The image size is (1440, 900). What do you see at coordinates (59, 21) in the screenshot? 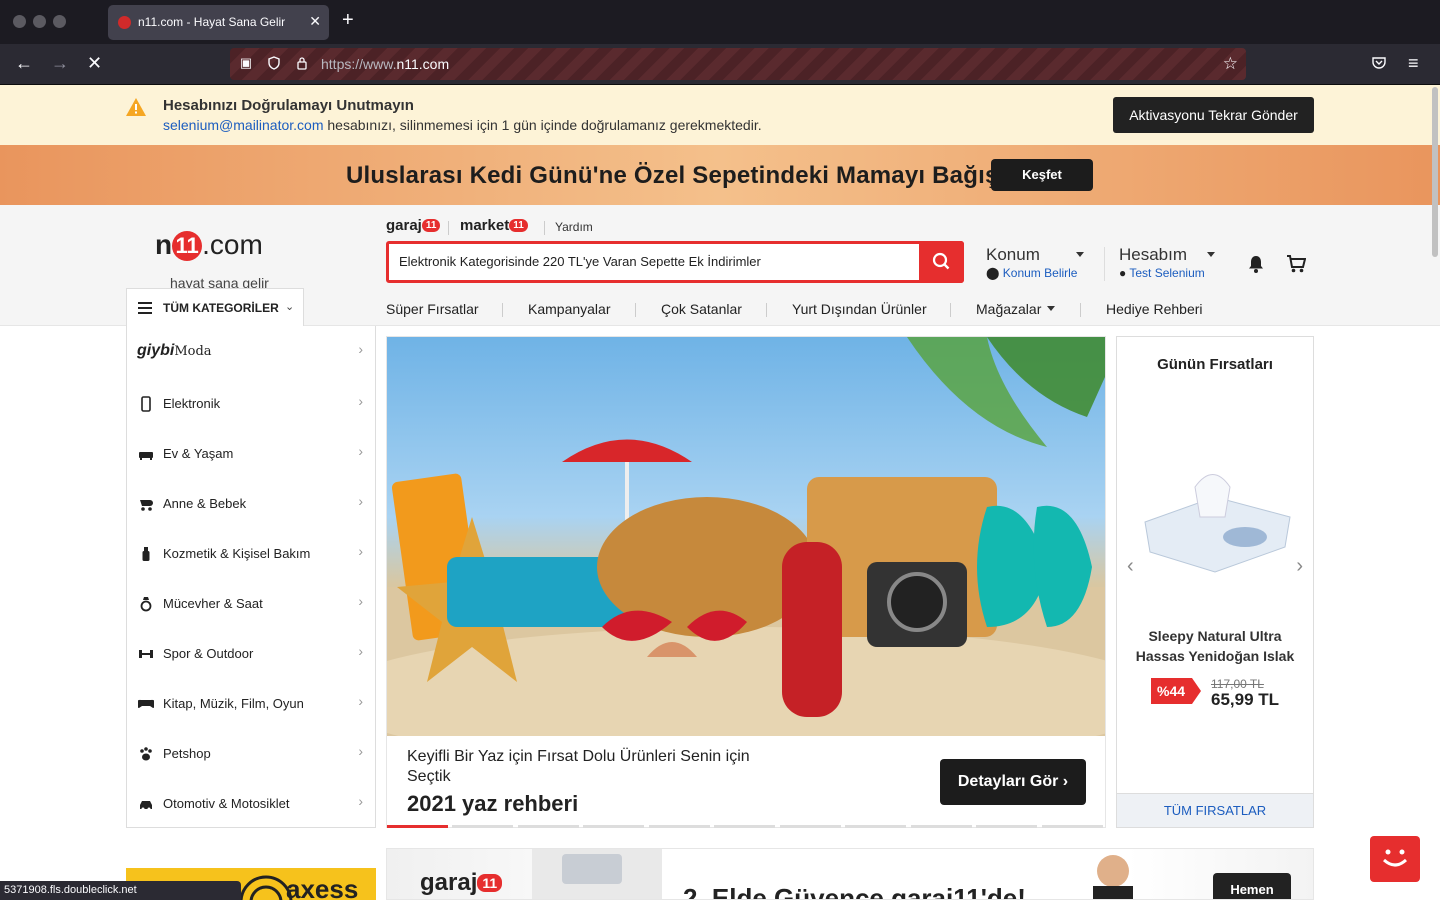
I see `maximize-window-button` at bounding box center [59, 21].